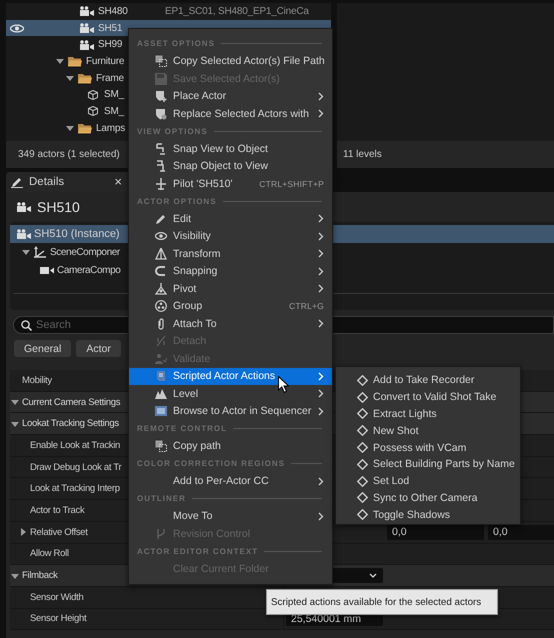 The width and height of the screenshot is (554, 638). I want to click on category-label: Lookat Tracking Settings, so click(70, 424).